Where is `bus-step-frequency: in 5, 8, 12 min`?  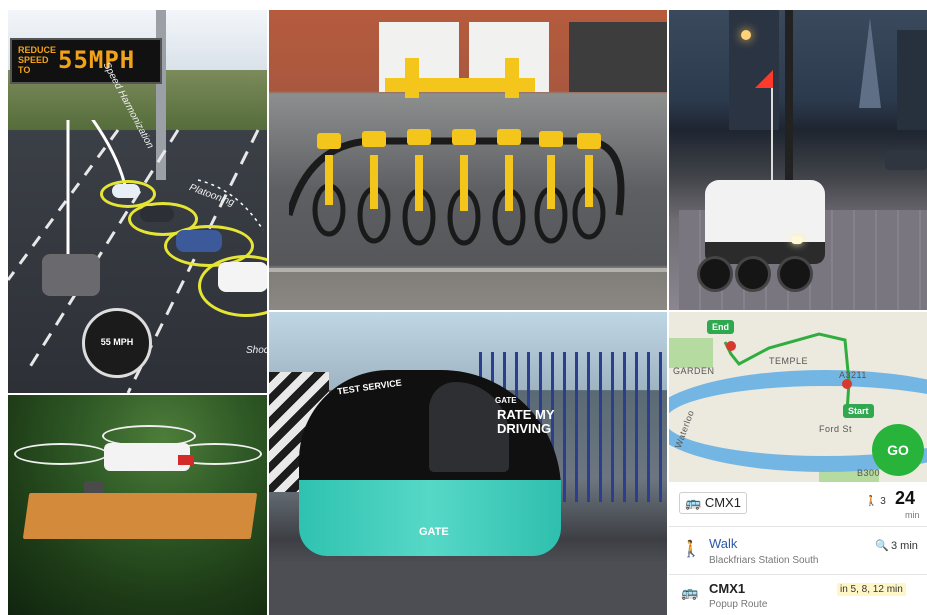 bus-step-frequency: in 5, 8, 12 min is located at coordinates (871, 589).